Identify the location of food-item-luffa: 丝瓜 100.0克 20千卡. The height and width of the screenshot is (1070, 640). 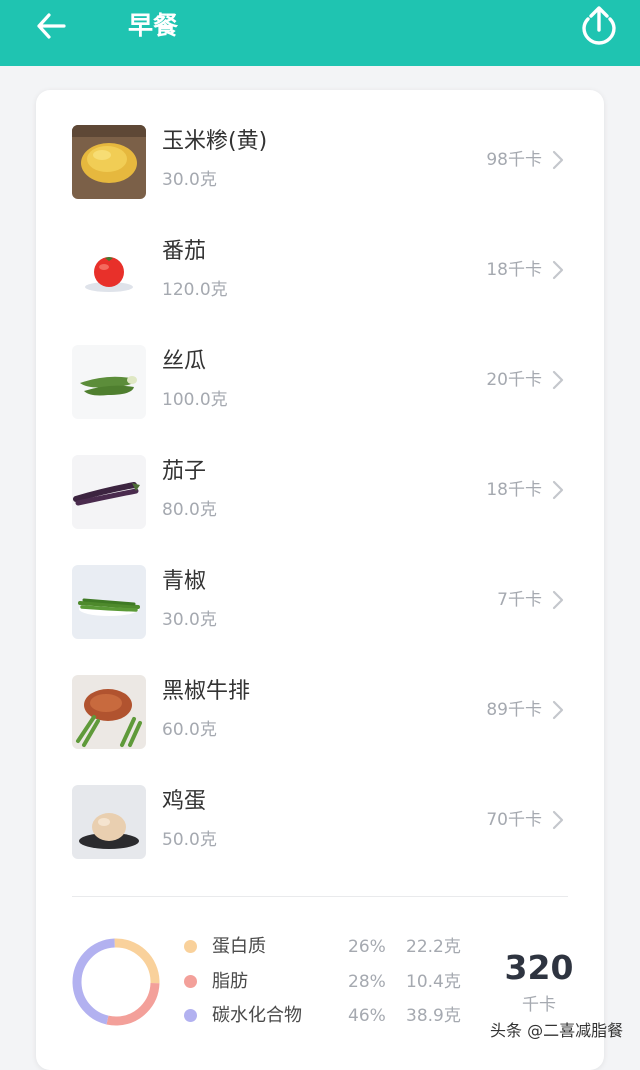
(320, 393).